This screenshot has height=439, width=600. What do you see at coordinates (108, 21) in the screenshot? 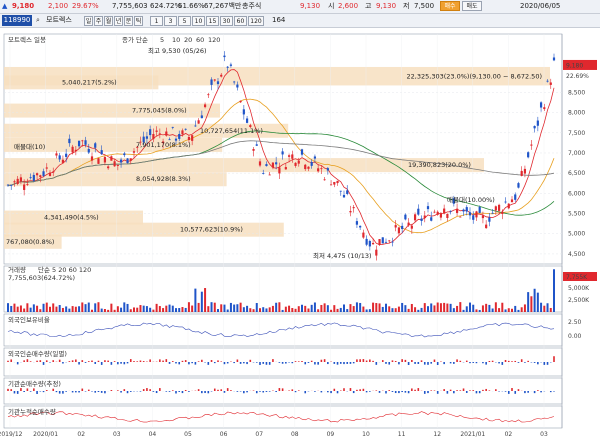
I see `period-month-button: 월` at bounding box center [108, 21].